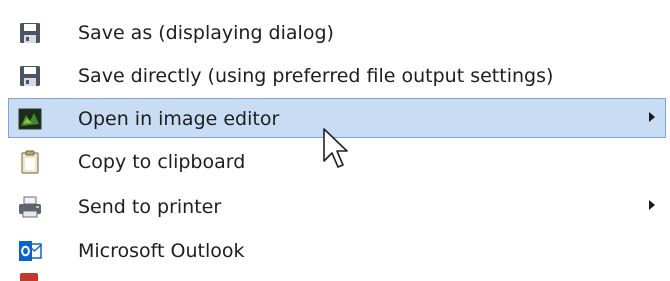 This screenshot has width=670, height=281. I want to click on mouse-pointer-icon, so click(335, 149).